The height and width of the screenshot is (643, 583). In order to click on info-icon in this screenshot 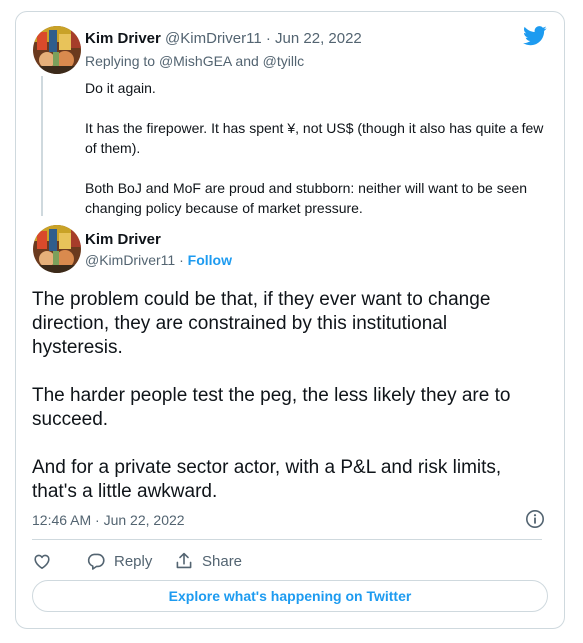, I will do `click(535, 519)`.